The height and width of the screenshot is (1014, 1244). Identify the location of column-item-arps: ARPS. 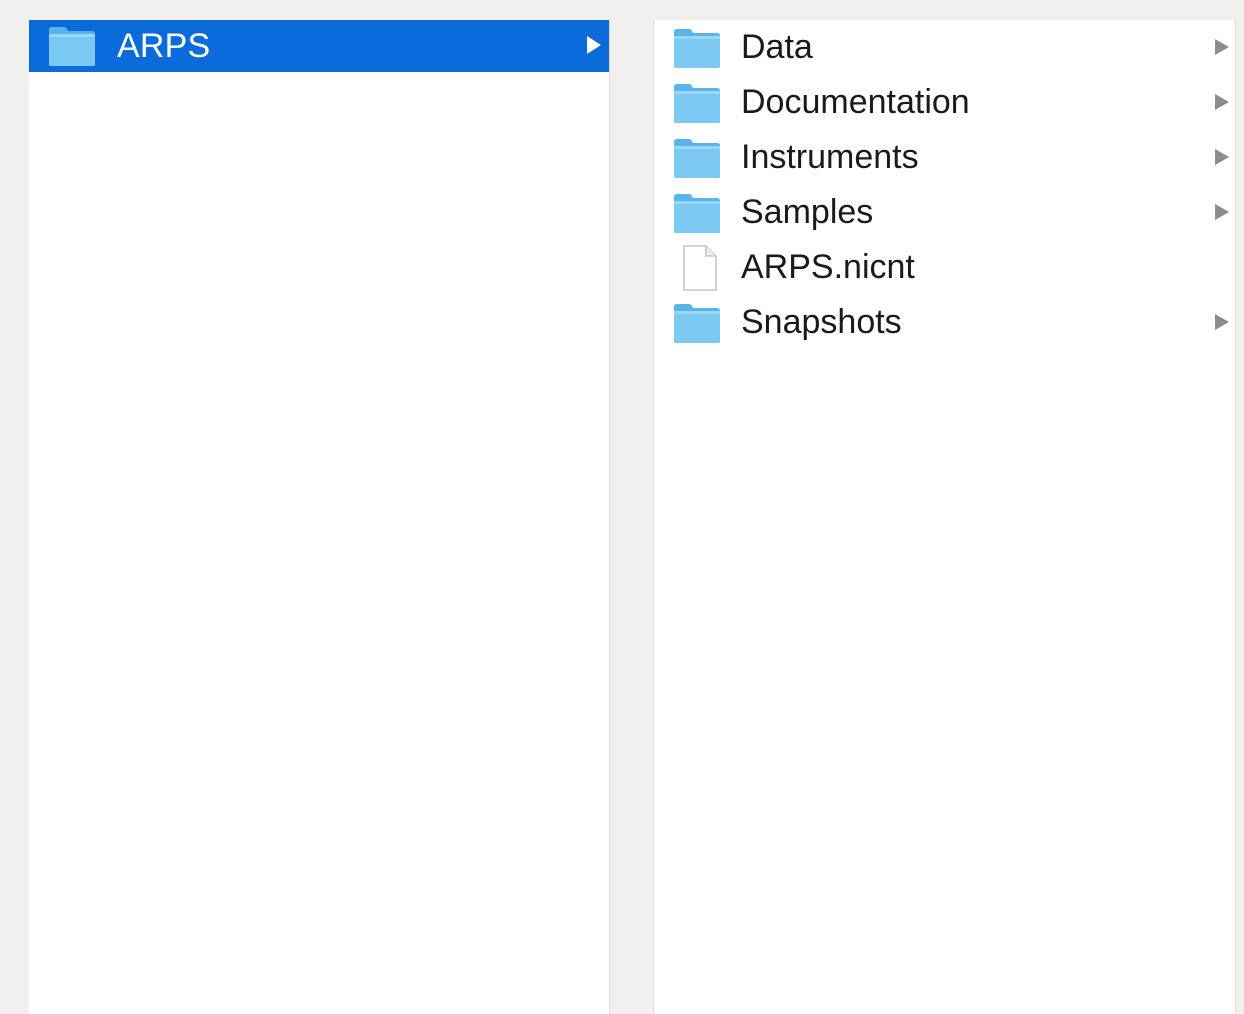
(319, 46).